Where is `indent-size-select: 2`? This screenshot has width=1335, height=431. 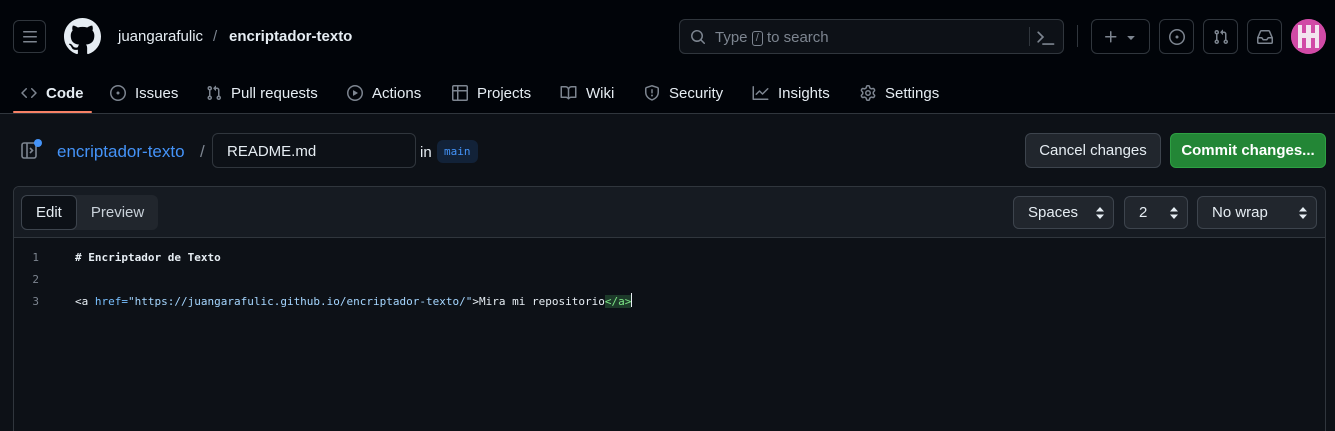 indent-size-select: 2 is located at coordinates (1156, 212).